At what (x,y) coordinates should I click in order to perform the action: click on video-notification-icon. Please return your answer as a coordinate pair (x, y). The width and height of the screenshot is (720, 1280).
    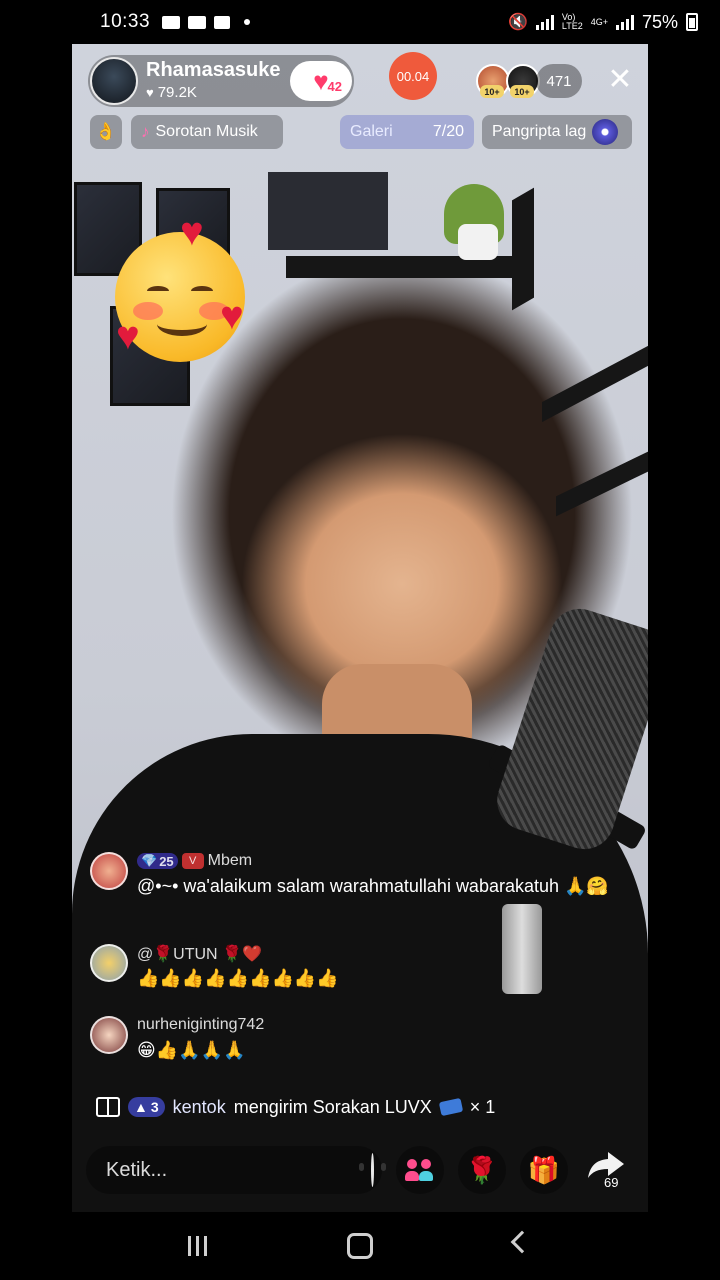
    Looking at the image, I should click on (171, 22).